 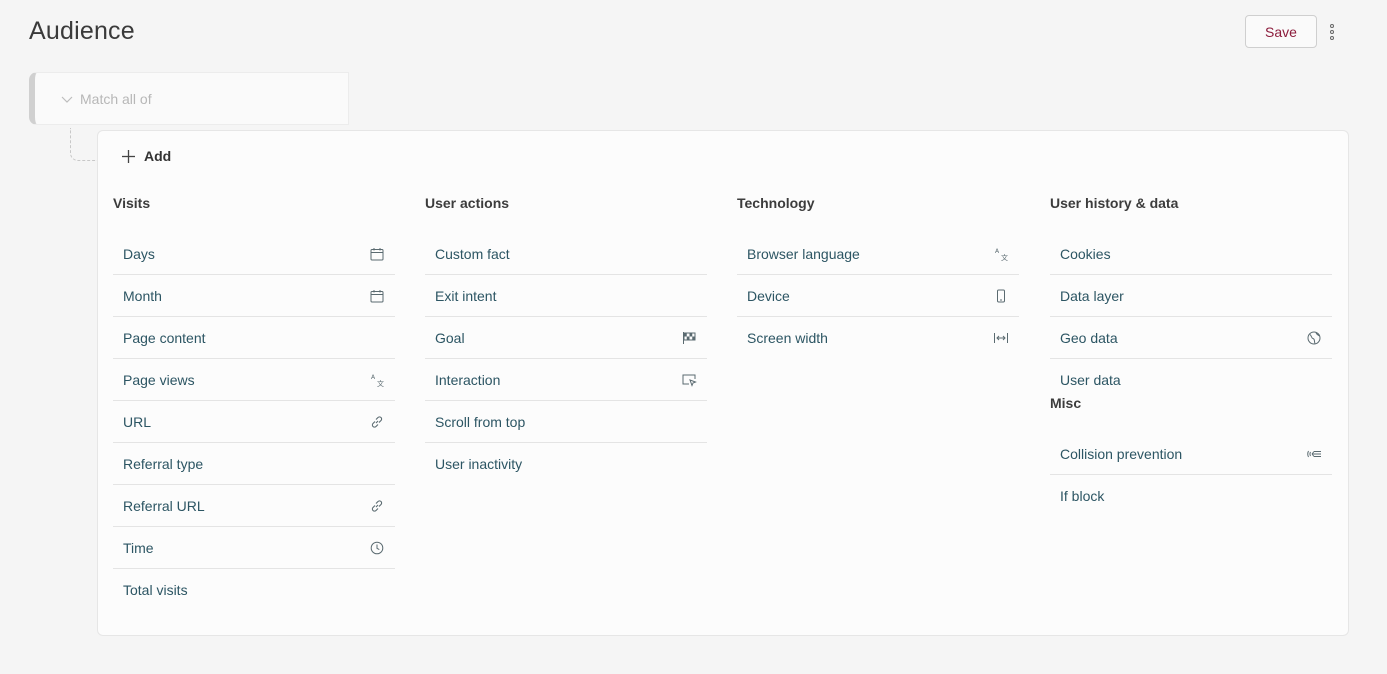 I want to click on add-button: Add, so click(x=146, y=156).